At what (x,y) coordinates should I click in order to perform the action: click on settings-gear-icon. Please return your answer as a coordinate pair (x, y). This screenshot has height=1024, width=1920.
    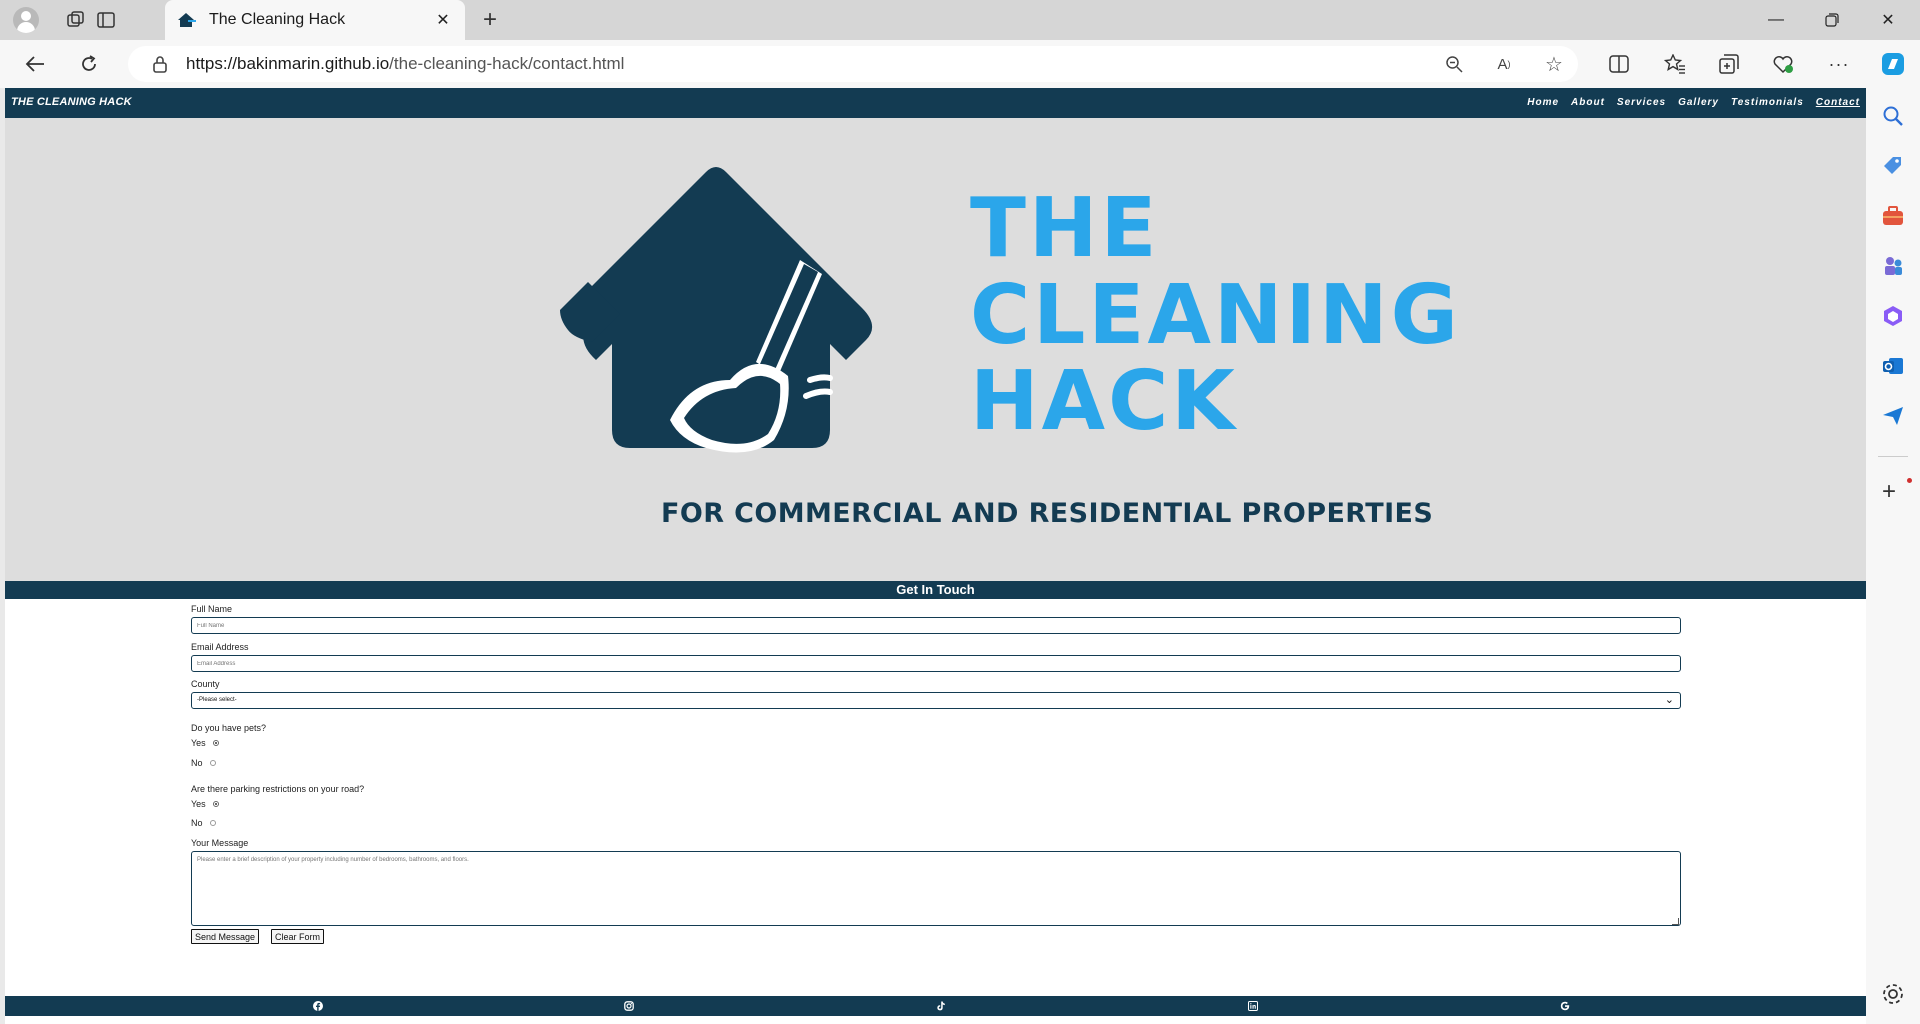
    Looking at the image, I should click on (1893, 994).